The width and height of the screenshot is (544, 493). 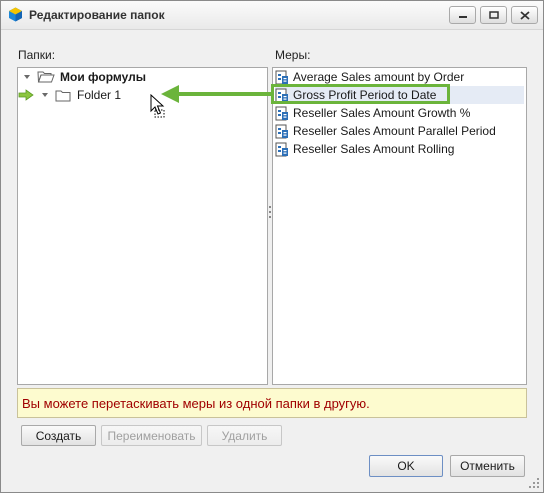 I want to click on ok-button: OK, so click(x=406, y=466).